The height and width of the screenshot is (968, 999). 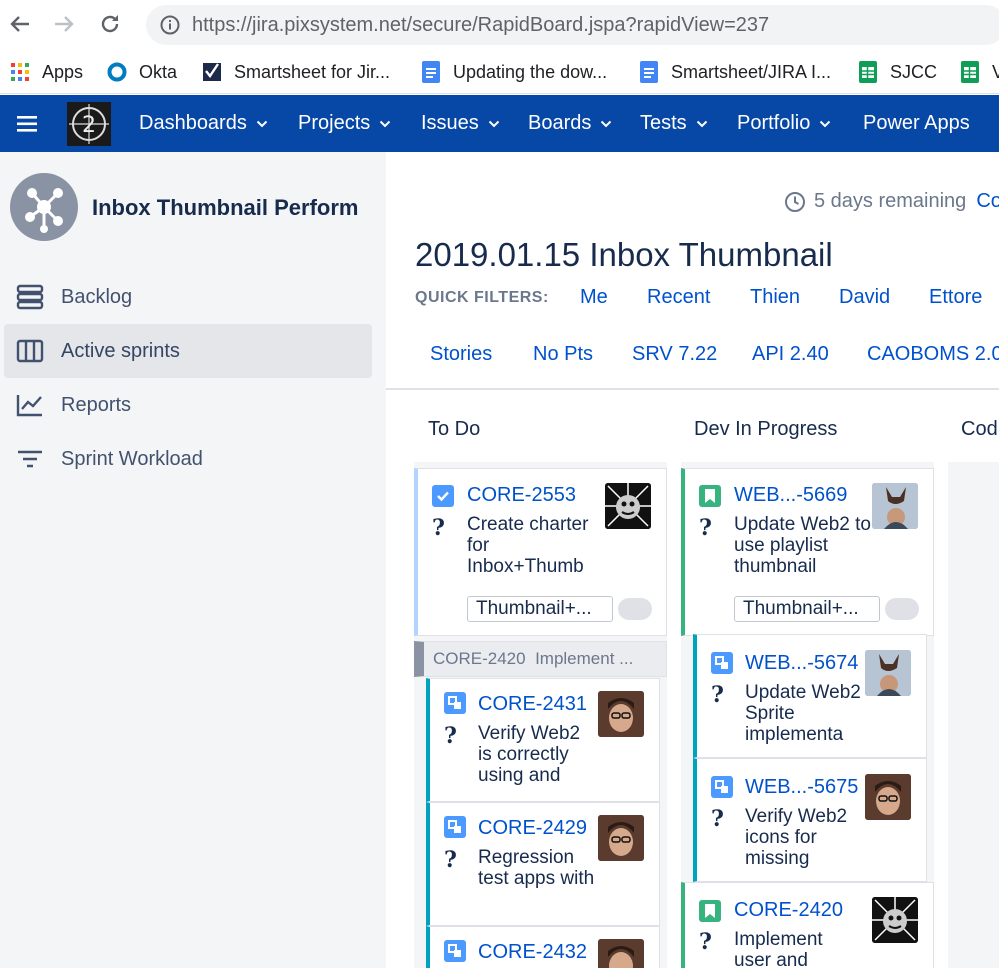 What do you see at coordinates (807, 925) in the screenshot?
I see `issue-card: CORE-2420 ? Implement user and` at bounding box center [807, 925].